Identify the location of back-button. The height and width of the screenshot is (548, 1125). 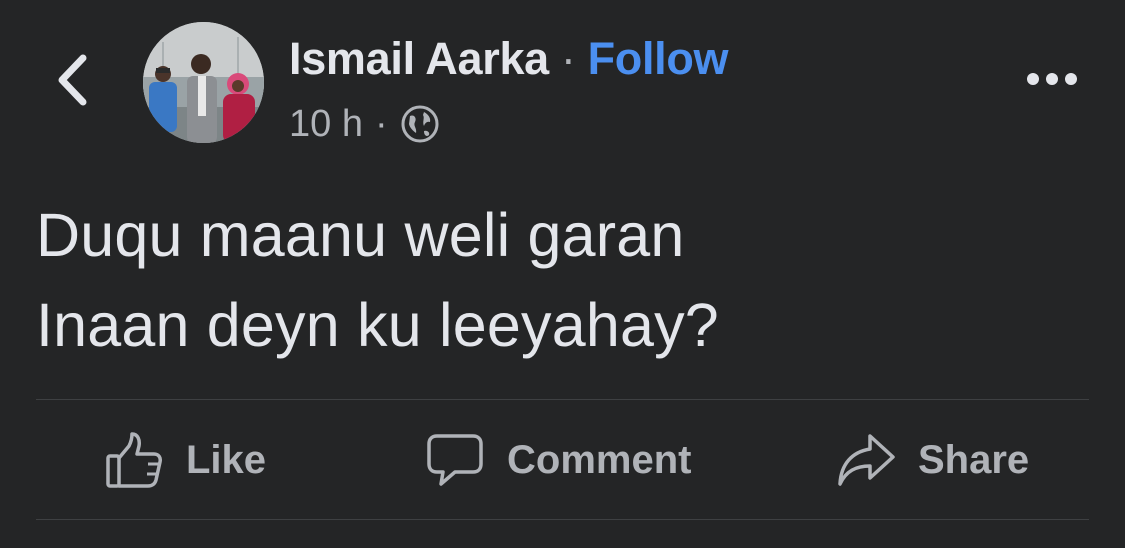
(72, 82).